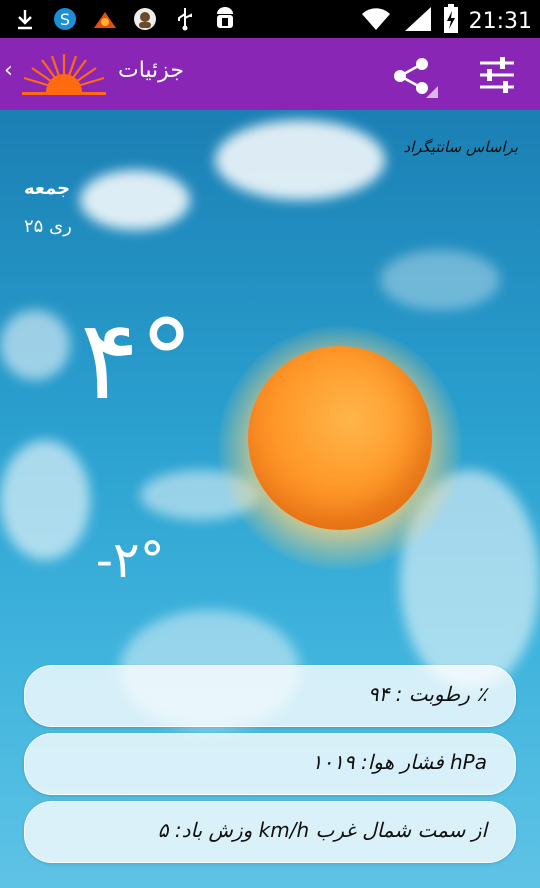 The image size is (540, 888). I want to click on avatar-icon, so click(145, 19).